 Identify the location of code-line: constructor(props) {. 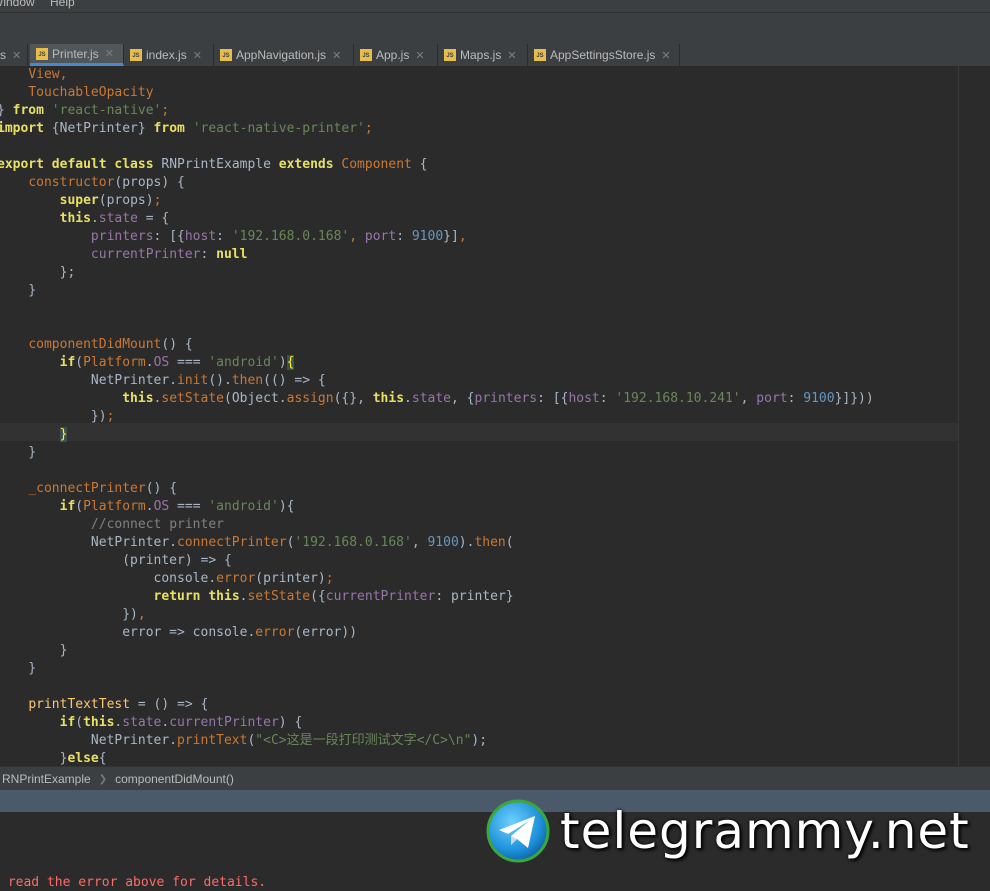
(92, 183).